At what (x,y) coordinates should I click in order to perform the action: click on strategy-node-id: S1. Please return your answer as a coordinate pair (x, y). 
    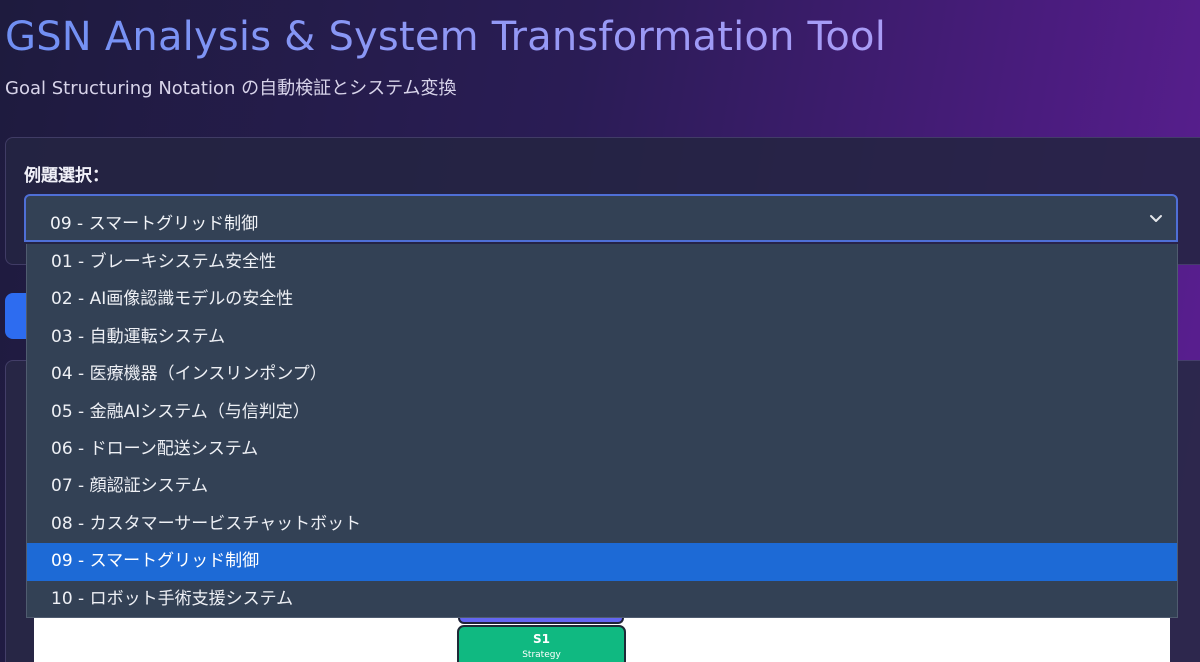
    Looking at the image, I should click on (541, 639).